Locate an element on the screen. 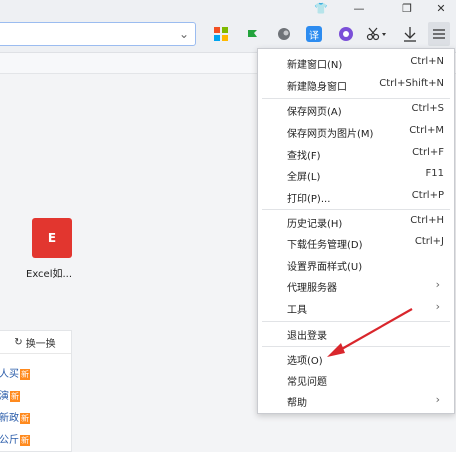  menu-fullscreen: 全屏(L) F11 is located at coordinates (356, 175).